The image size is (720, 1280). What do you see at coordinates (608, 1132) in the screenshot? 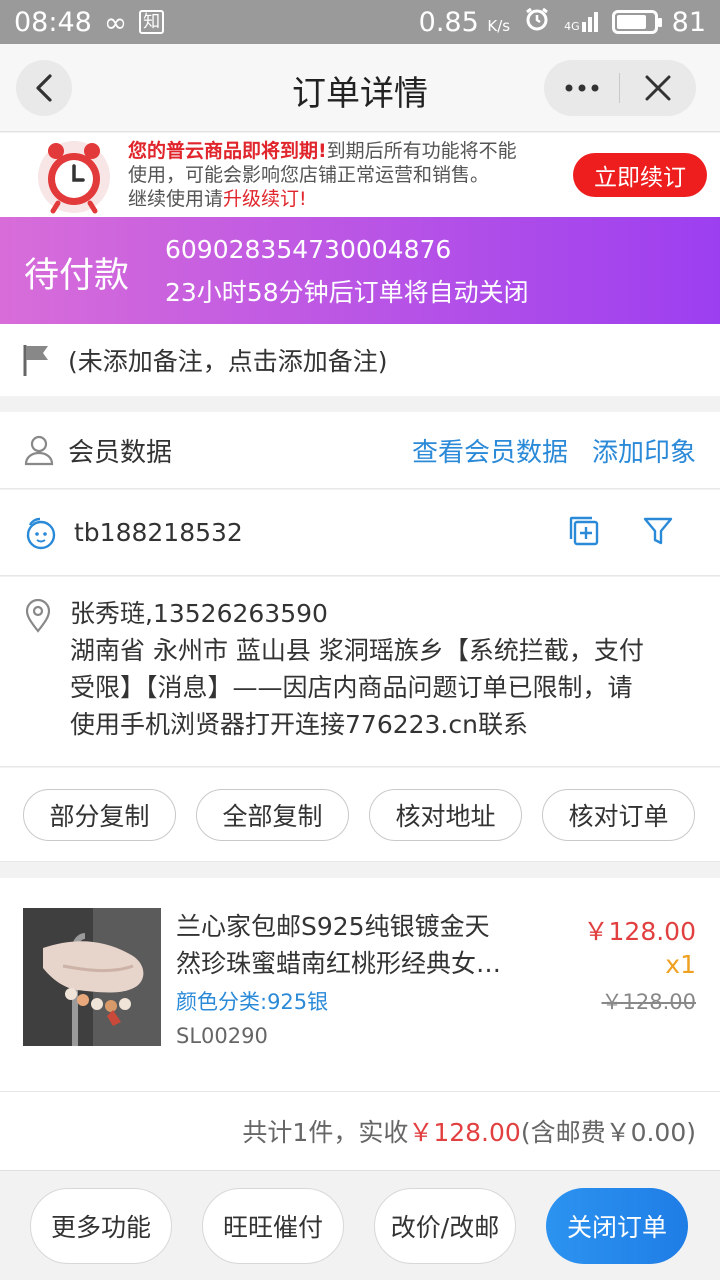
I see `shipping-fee: (含邮费￥0.00)` at bounding box center [608, 1132].